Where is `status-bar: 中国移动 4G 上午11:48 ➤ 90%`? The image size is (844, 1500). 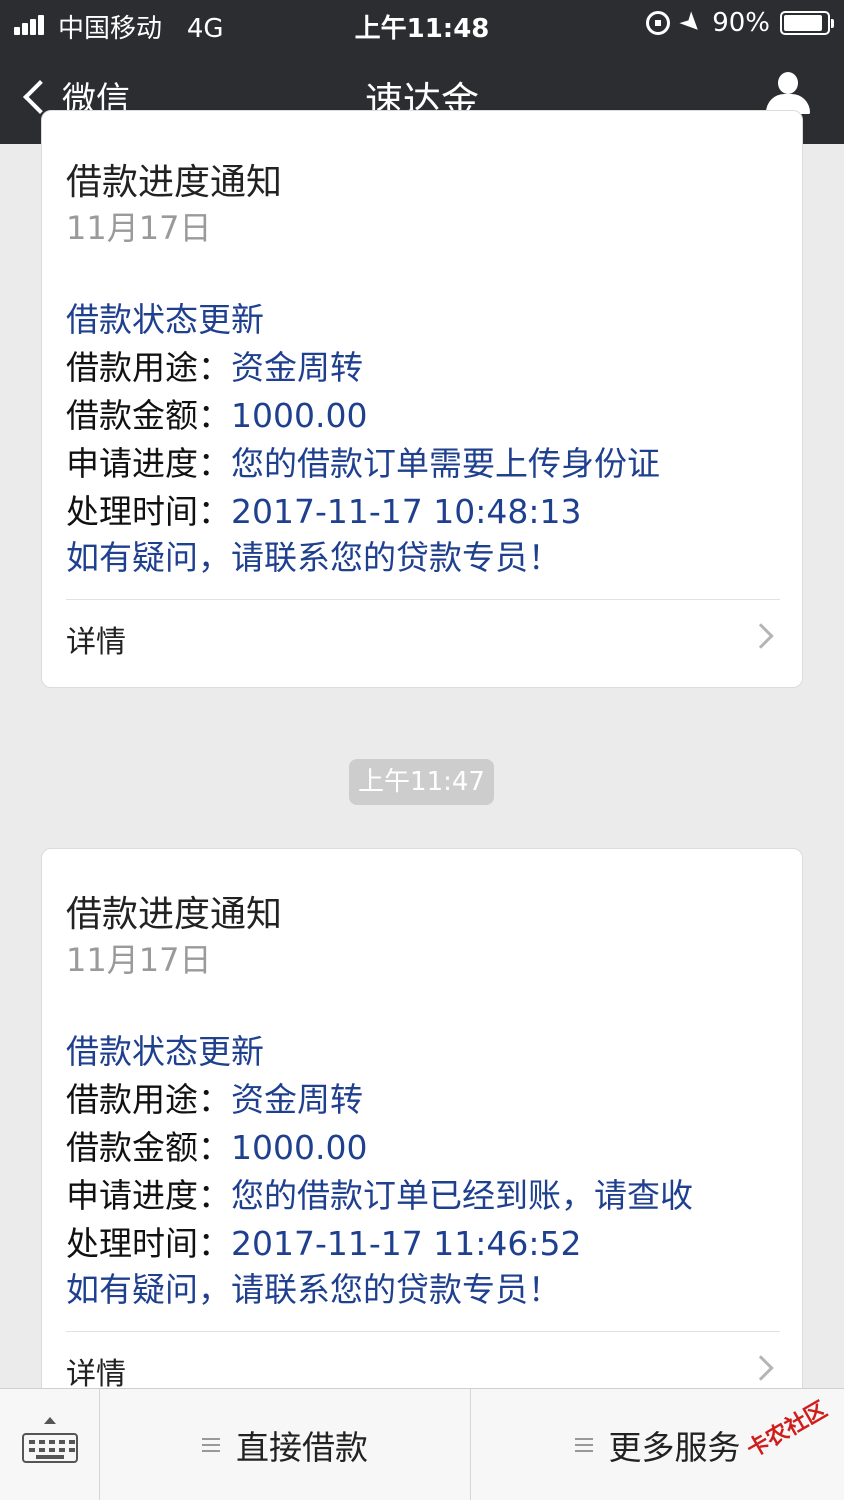 status-bar: 中国移动 4G 上午11:48 ➤ 90% is located at coordinates (422, 24).